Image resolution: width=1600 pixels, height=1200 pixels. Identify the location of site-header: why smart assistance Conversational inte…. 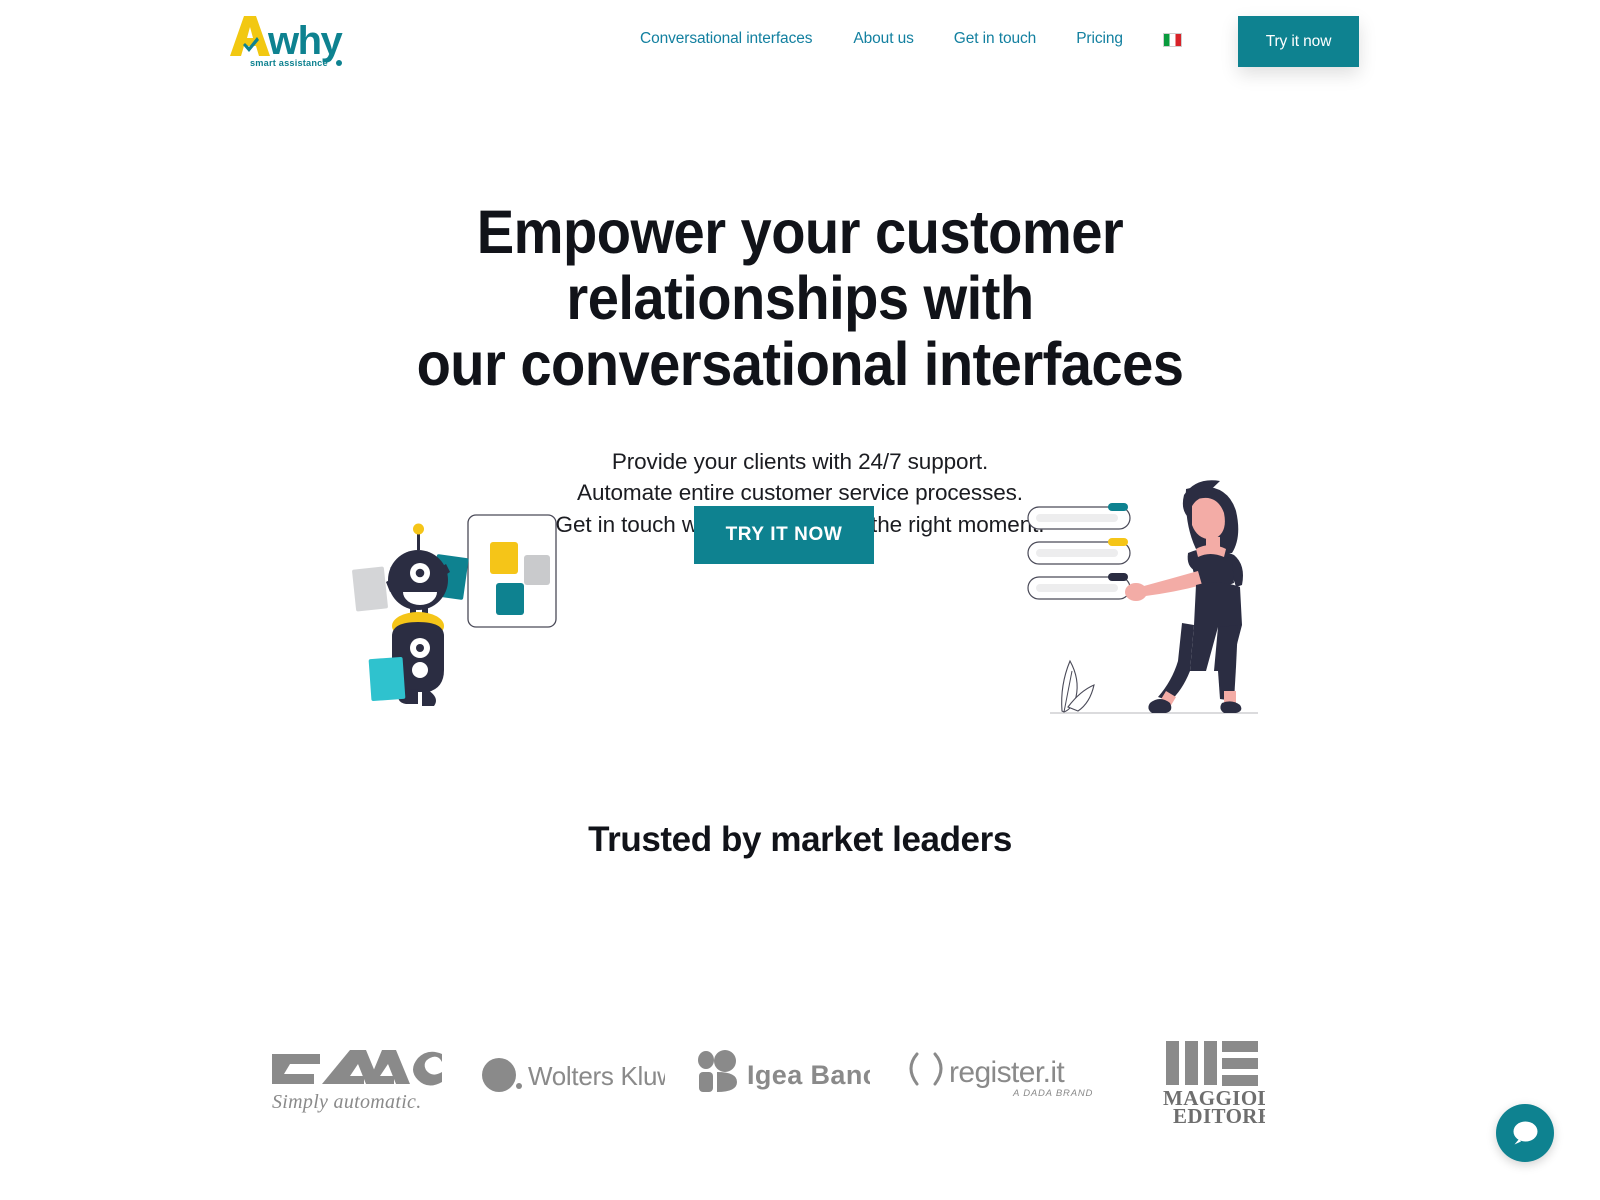
(800, 42).